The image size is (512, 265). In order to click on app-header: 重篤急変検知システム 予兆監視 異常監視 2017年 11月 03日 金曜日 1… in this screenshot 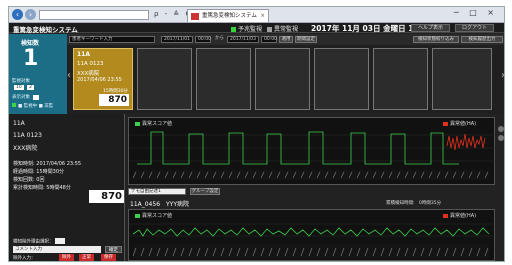, I will do `click(256, 28)`.